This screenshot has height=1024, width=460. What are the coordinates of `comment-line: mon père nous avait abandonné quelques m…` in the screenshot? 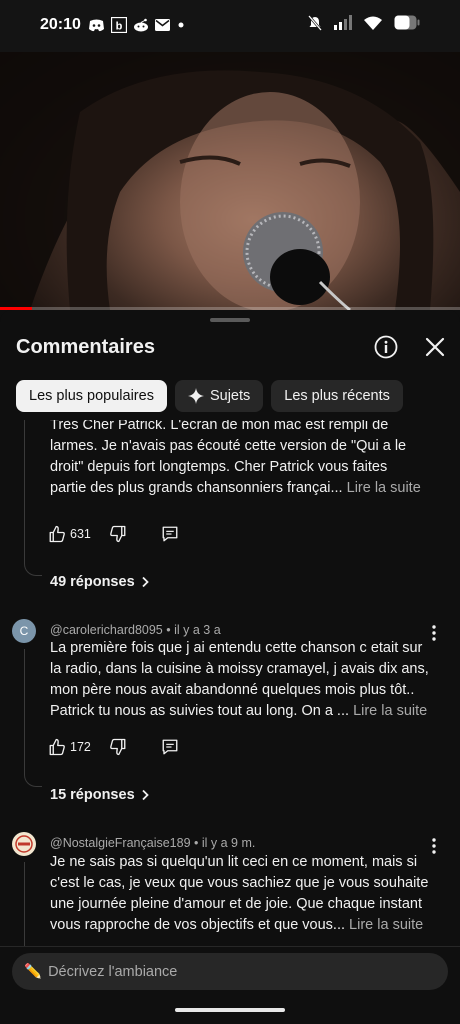 It's located at (232, 690).